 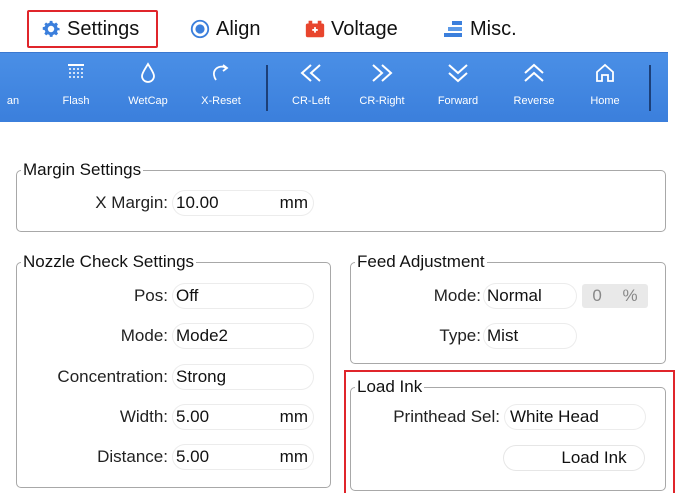 I want to click on distance-unit: mm, so click(x=293, y=456).